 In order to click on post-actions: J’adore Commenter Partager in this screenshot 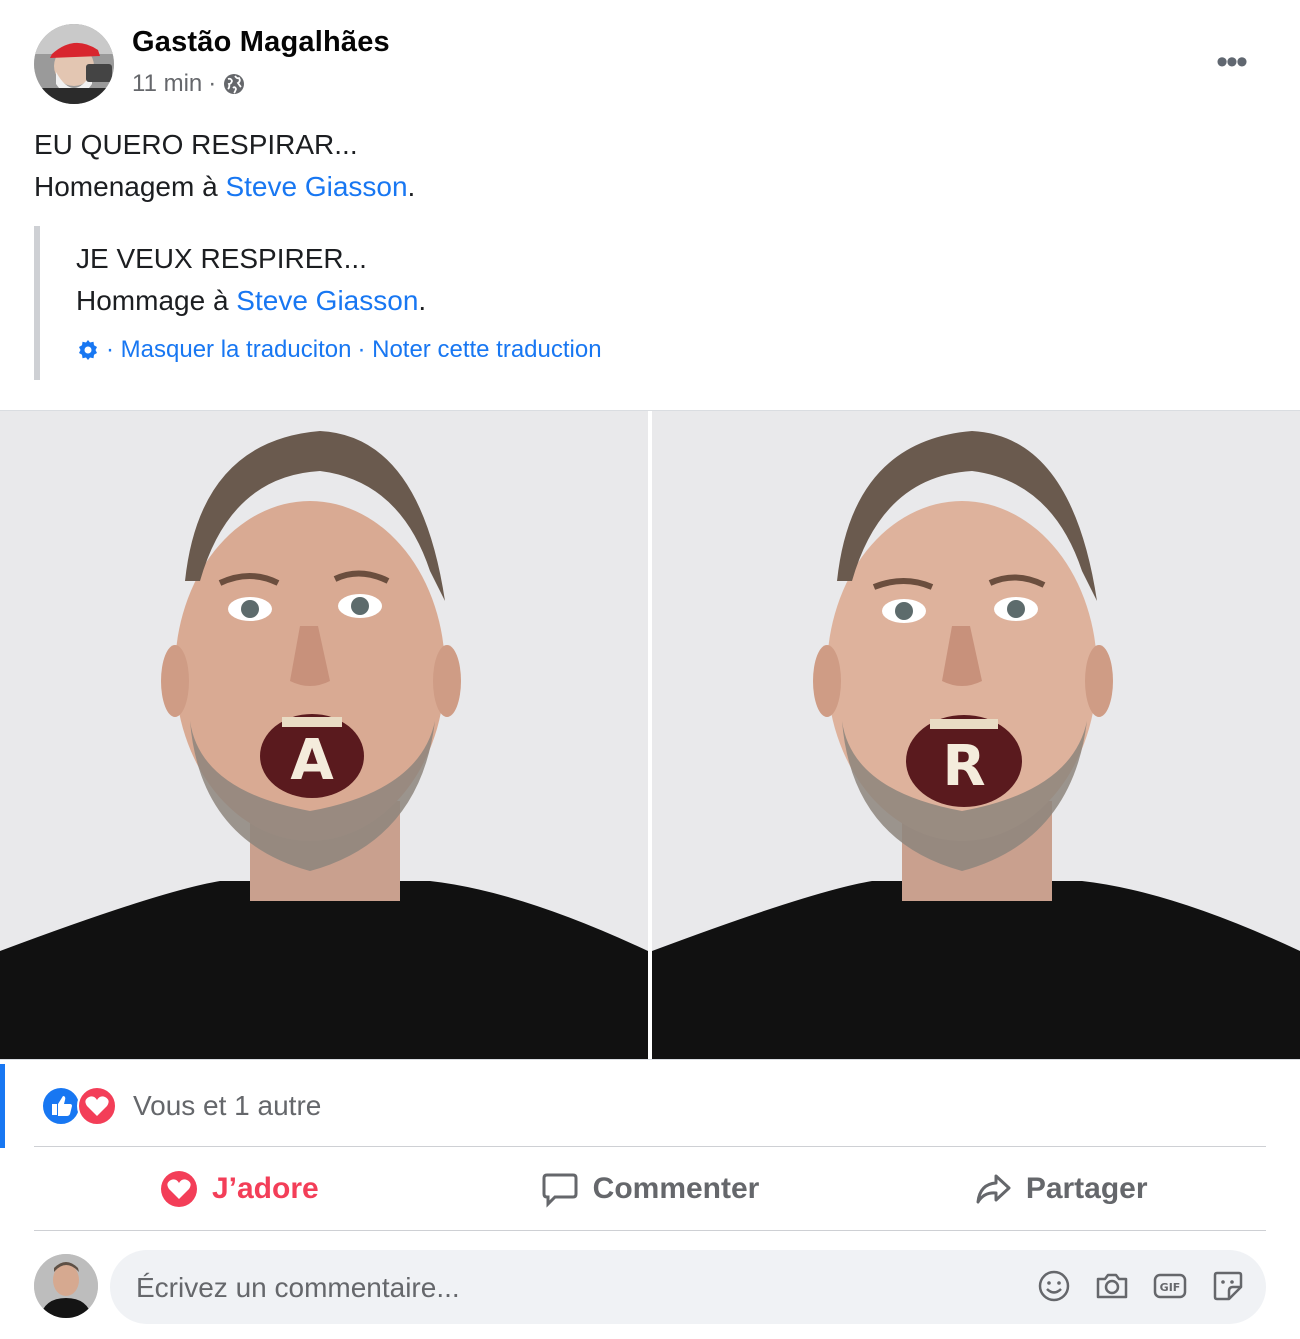, I will do `click(650, 1189)`.